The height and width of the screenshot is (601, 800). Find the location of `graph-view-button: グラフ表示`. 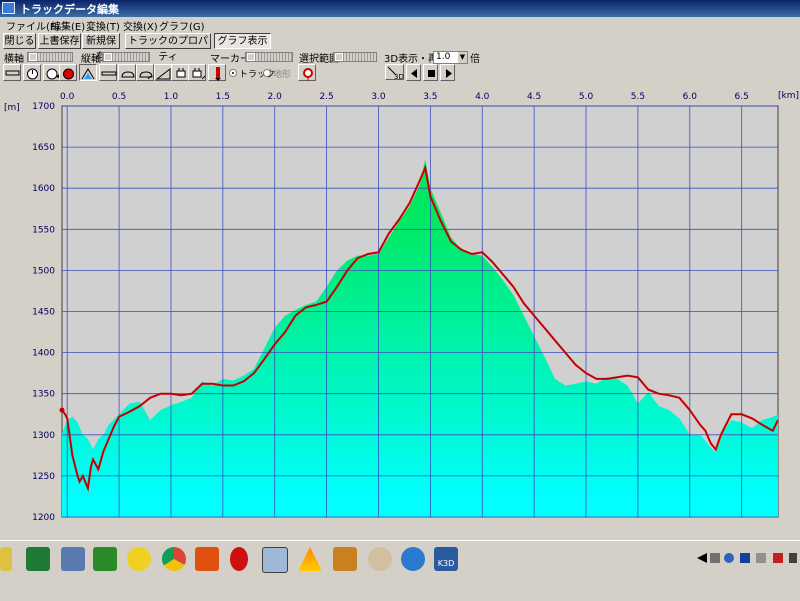

graph-view-button: グラフ表示 is located at coordinates (242, 41).